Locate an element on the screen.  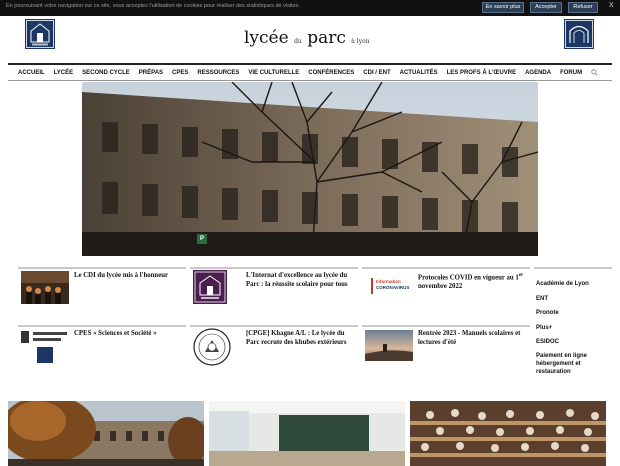
sidebar-link-esidoc: ESIDOC is located at coordinates (547, 342).